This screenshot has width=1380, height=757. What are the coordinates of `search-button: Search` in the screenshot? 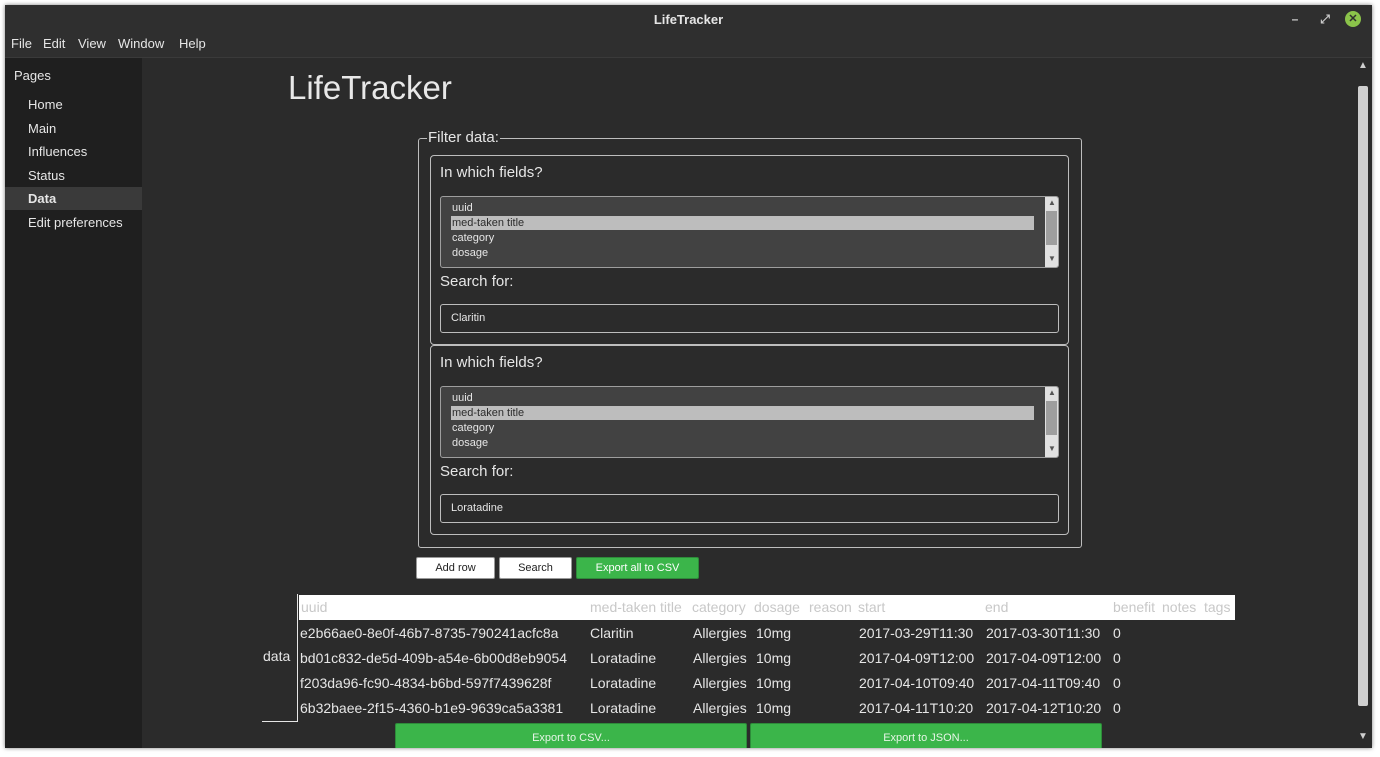 It's located at (535, 568).